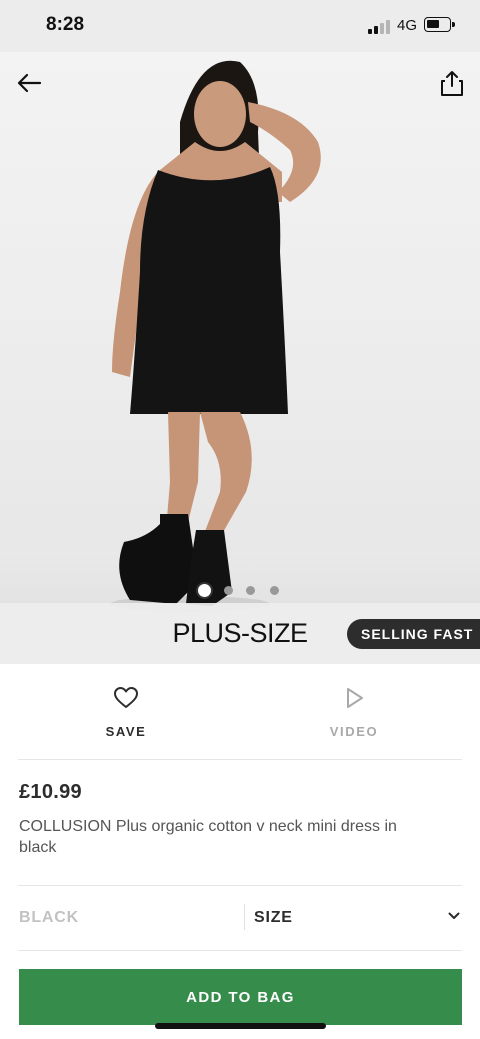 The image size is (480, 1039). What do you see at coordinates (240, 26) in the screenshot?
I see `status-bar: 8:28 4G` at bounding box center [240, 26].